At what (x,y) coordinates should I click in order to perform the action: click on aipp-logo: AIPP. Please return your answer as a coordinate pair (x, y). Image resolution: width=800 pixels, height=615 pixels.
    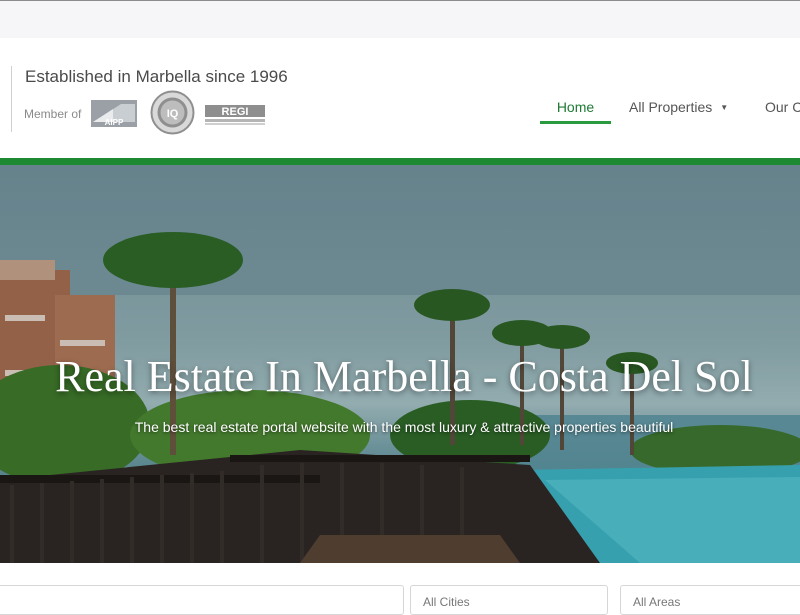
    Looking at the image, I should click on (114, 113).